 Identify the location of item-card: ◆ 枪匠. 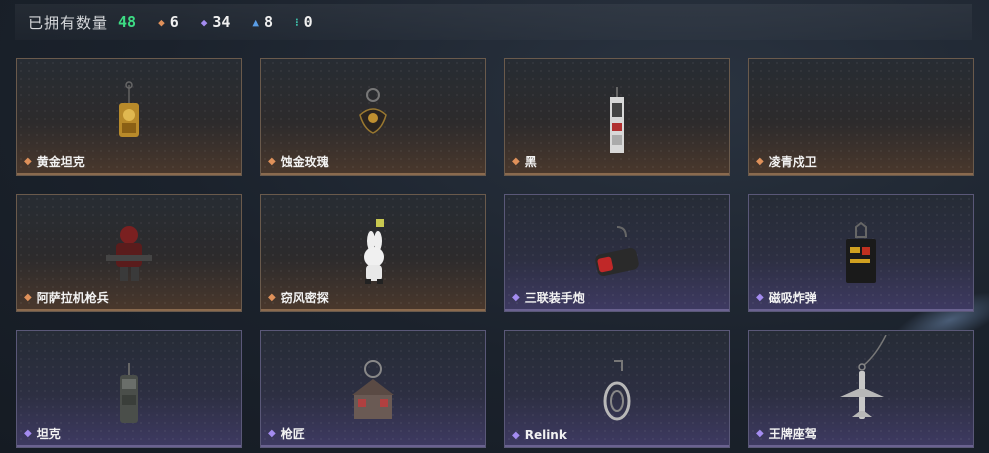
(373, 389).